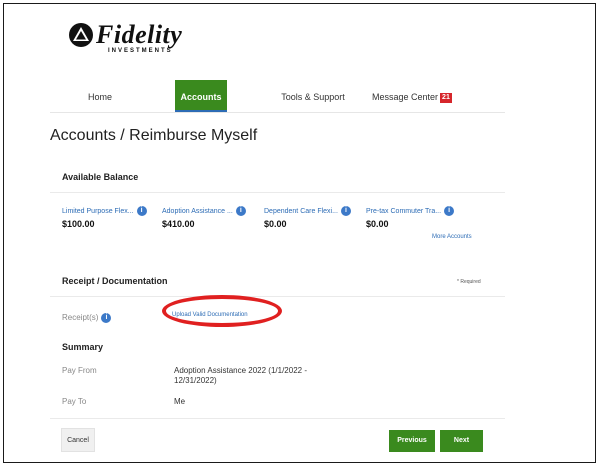  What do you see at coordinates (195, 380) in the screenshot?
I see `pay-from-line: 12/31/2022)` at bounding box center [195, 380].